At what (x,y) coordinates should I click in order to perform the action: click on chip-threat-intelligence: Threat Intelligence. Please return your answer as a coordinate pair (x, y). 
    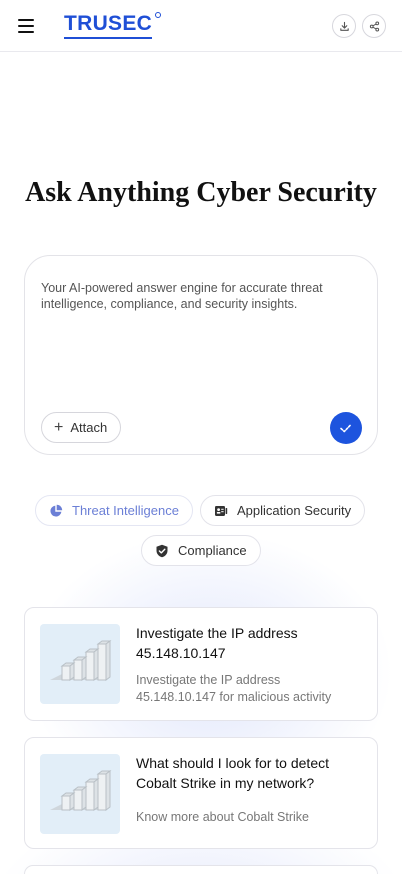
    Looking at the image, I should click on (114, 510).